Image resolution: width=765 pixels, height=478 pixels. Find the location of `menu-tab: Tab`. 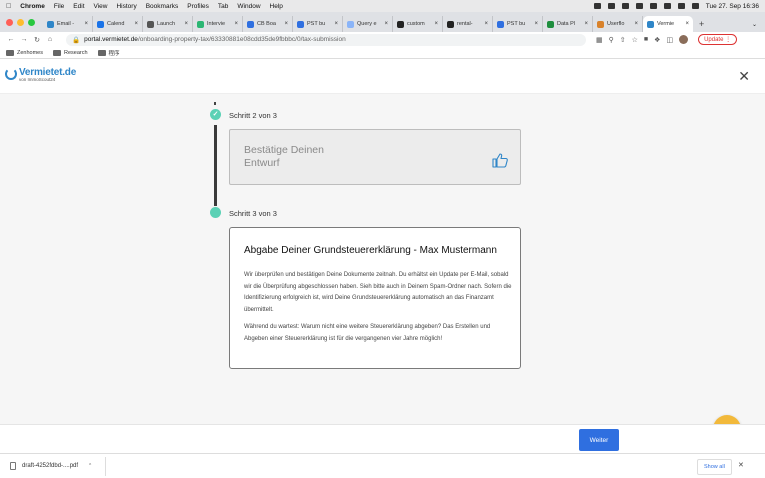

menu-tab: Tab is located at coordinates (223, 6).